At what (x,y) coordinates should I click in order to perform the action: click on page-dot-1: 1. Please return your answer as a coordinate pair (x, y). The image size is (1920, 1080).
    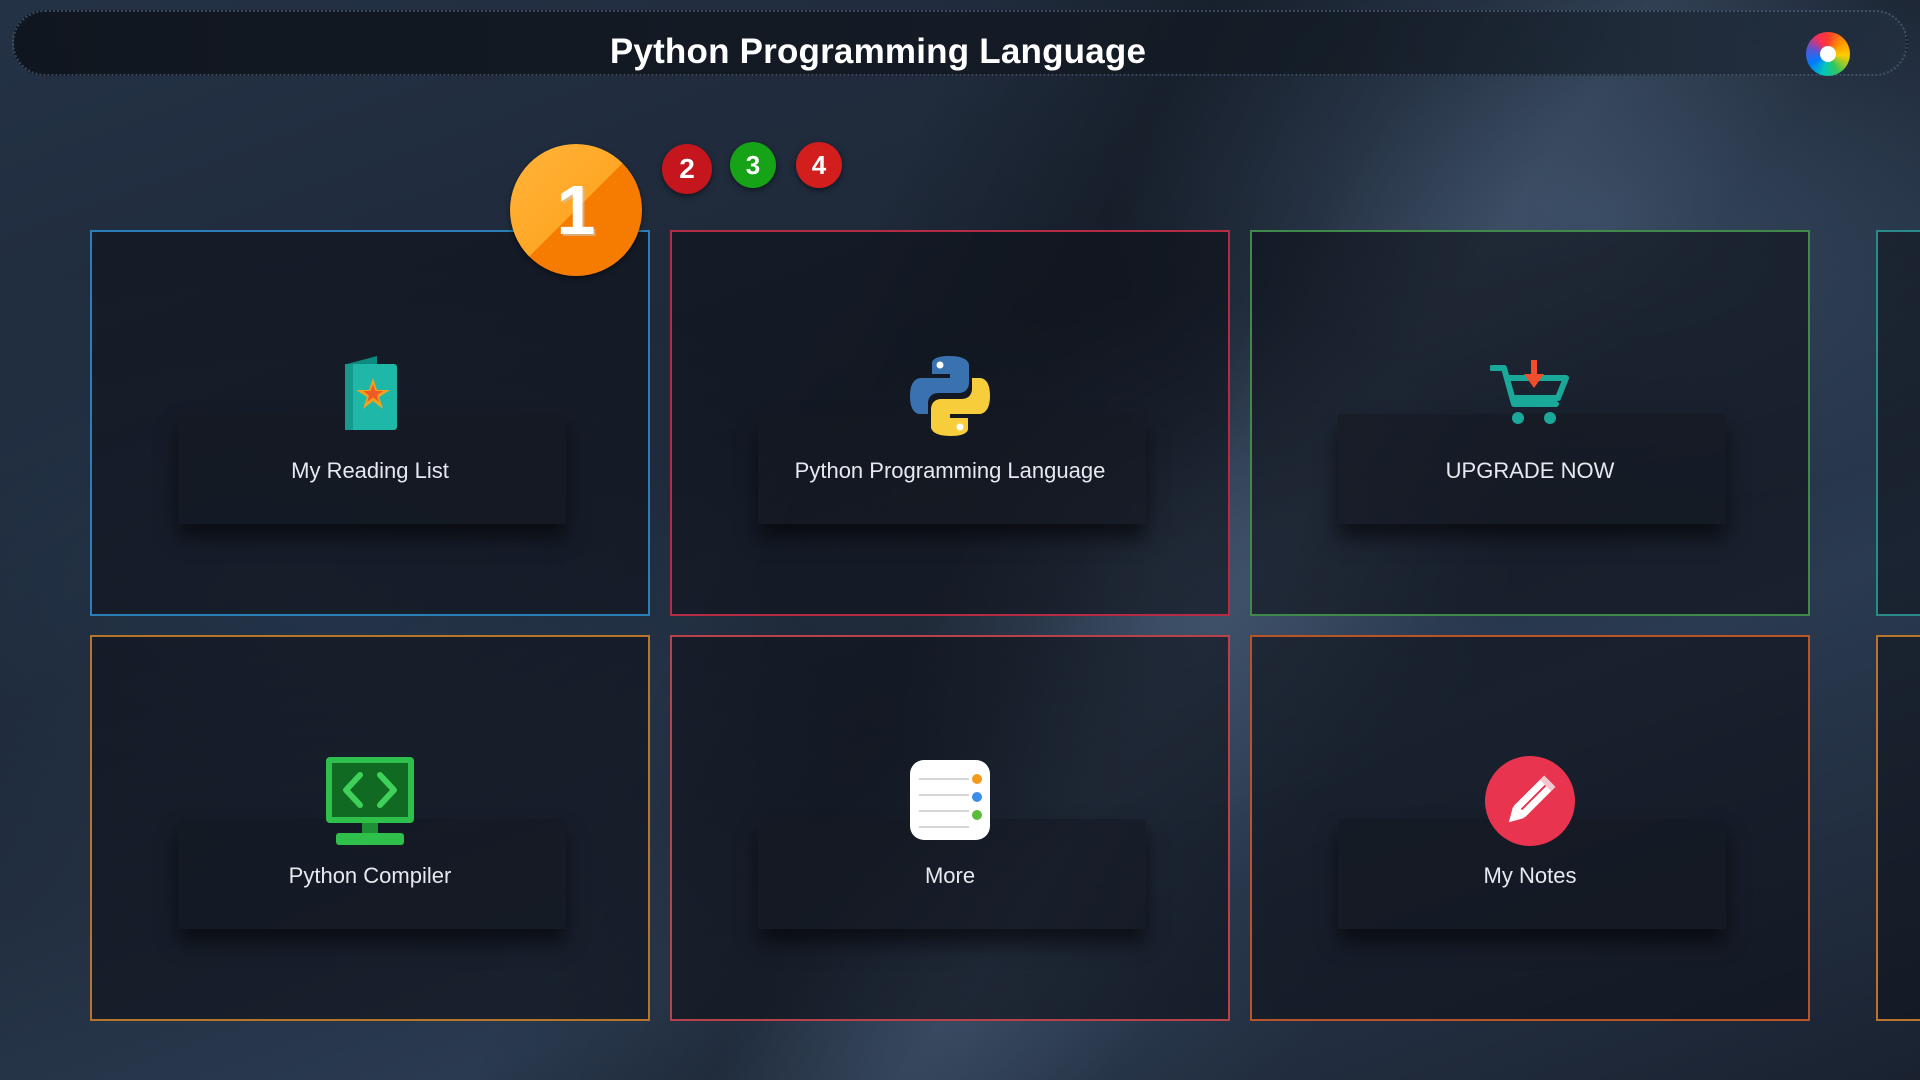
    Looking at the image, I should click on (576, 210).